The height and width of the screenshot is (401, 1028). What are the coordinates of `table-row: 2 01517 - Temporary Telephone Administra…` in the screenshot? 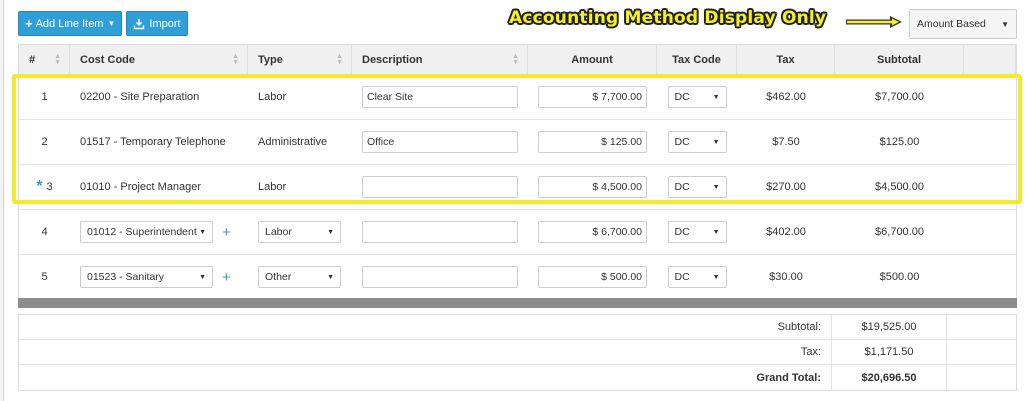 It's located at (517, 142).